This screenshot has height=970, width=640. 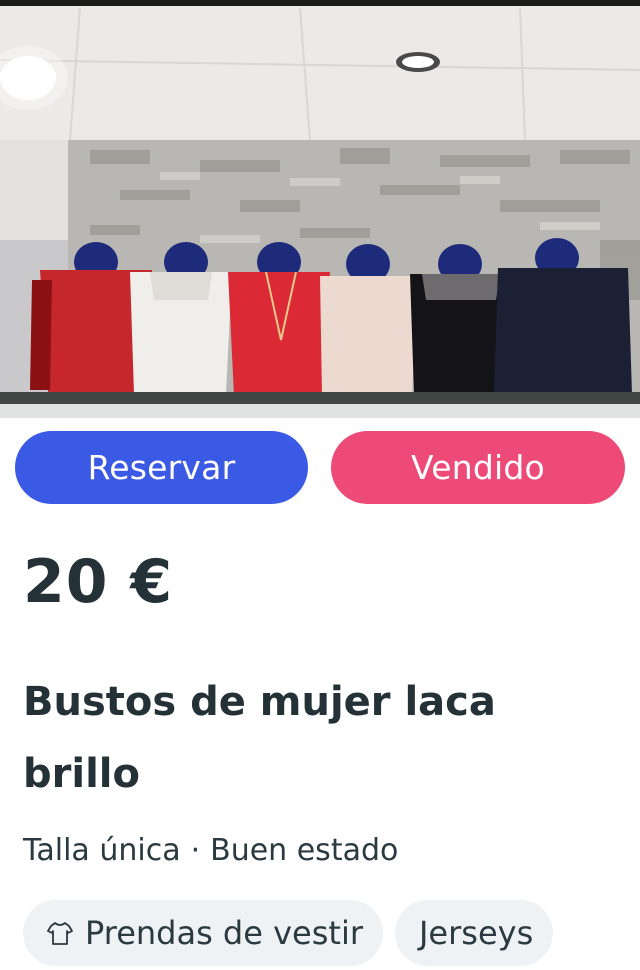 What do you see at coordinates (98, 582) in the screenshot?
I see `listing-price: 20 €` at bounding box center [98, 582].